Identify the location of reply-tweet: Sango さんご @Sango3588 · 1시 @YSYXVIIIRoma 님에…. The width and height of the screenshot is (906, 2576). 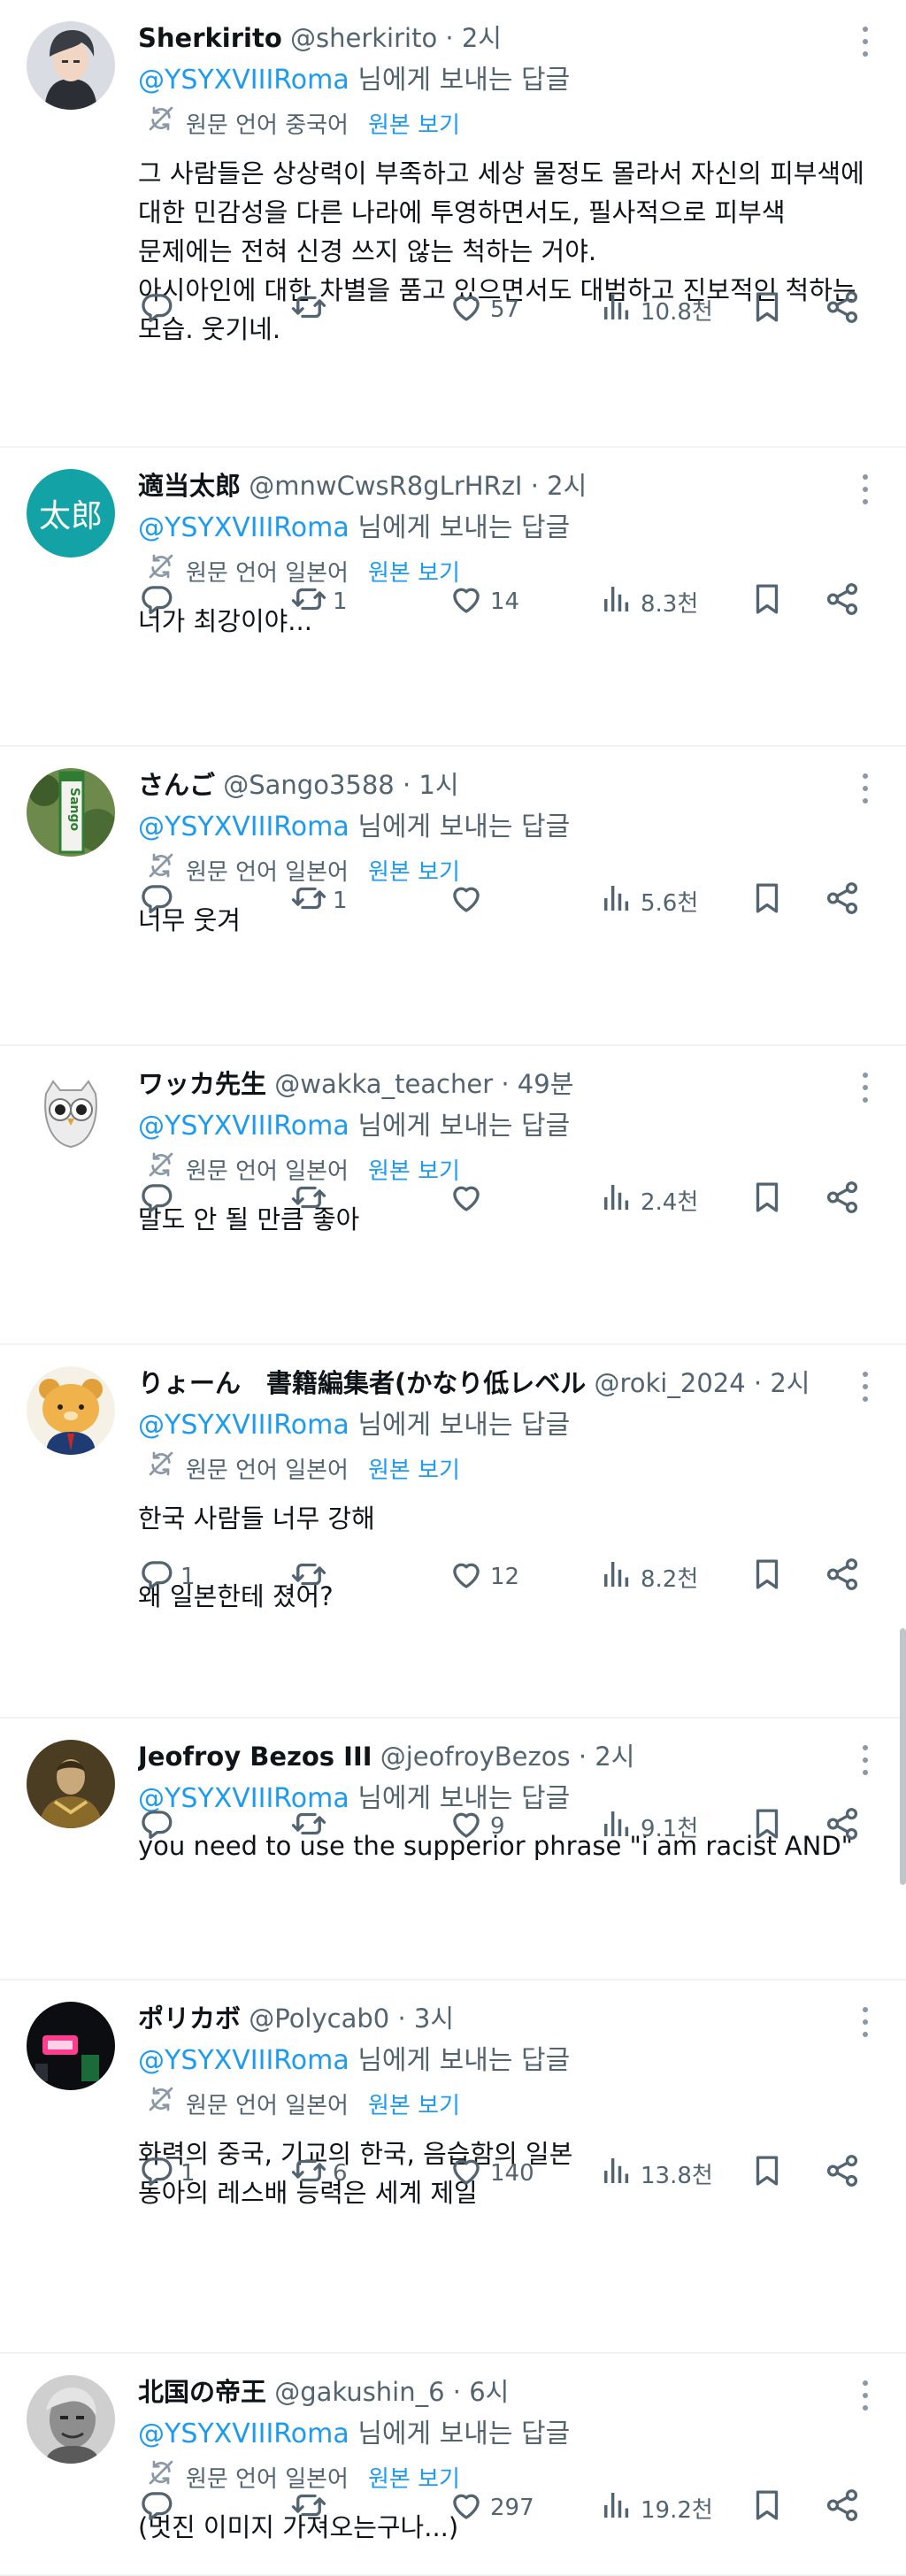
(453, 896).